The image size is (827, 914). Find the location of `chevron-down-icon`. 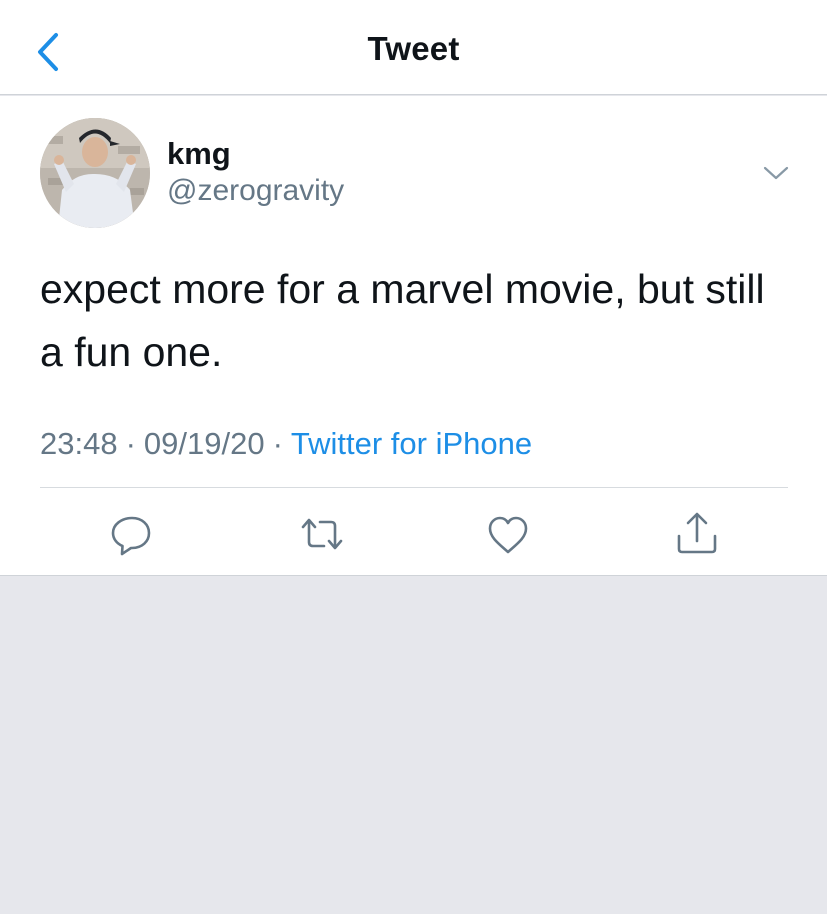

chevron-down-icon is located at coordinates (776, 173).